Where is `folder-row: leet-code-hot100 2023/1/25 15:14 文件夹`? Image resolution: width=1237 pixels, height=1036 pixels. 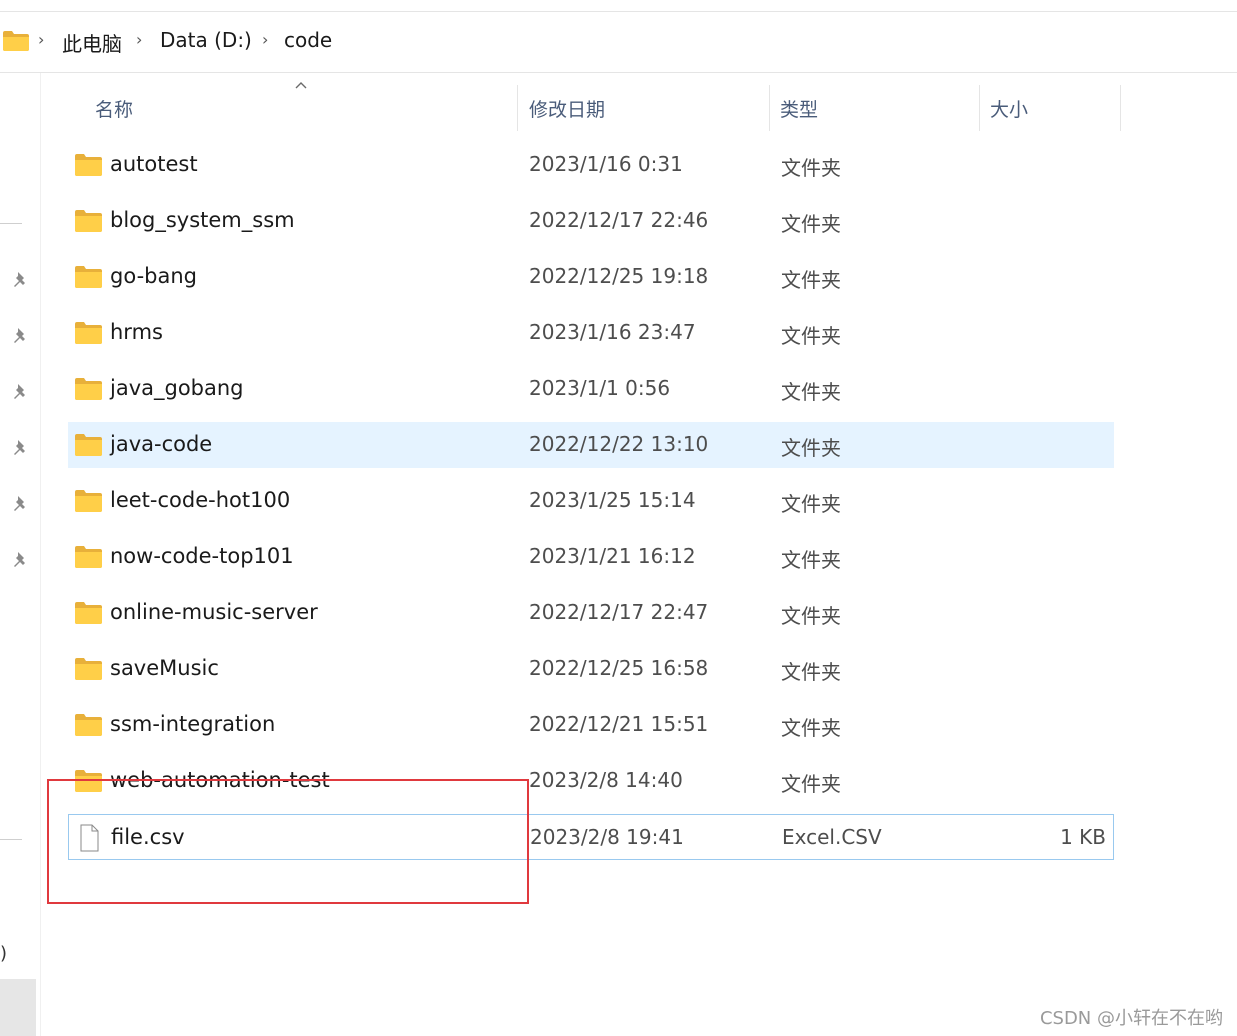 folder-row: leet-code-hot100 2023/1/25 15:14 文件夹 is located at coordinates (591, 501).